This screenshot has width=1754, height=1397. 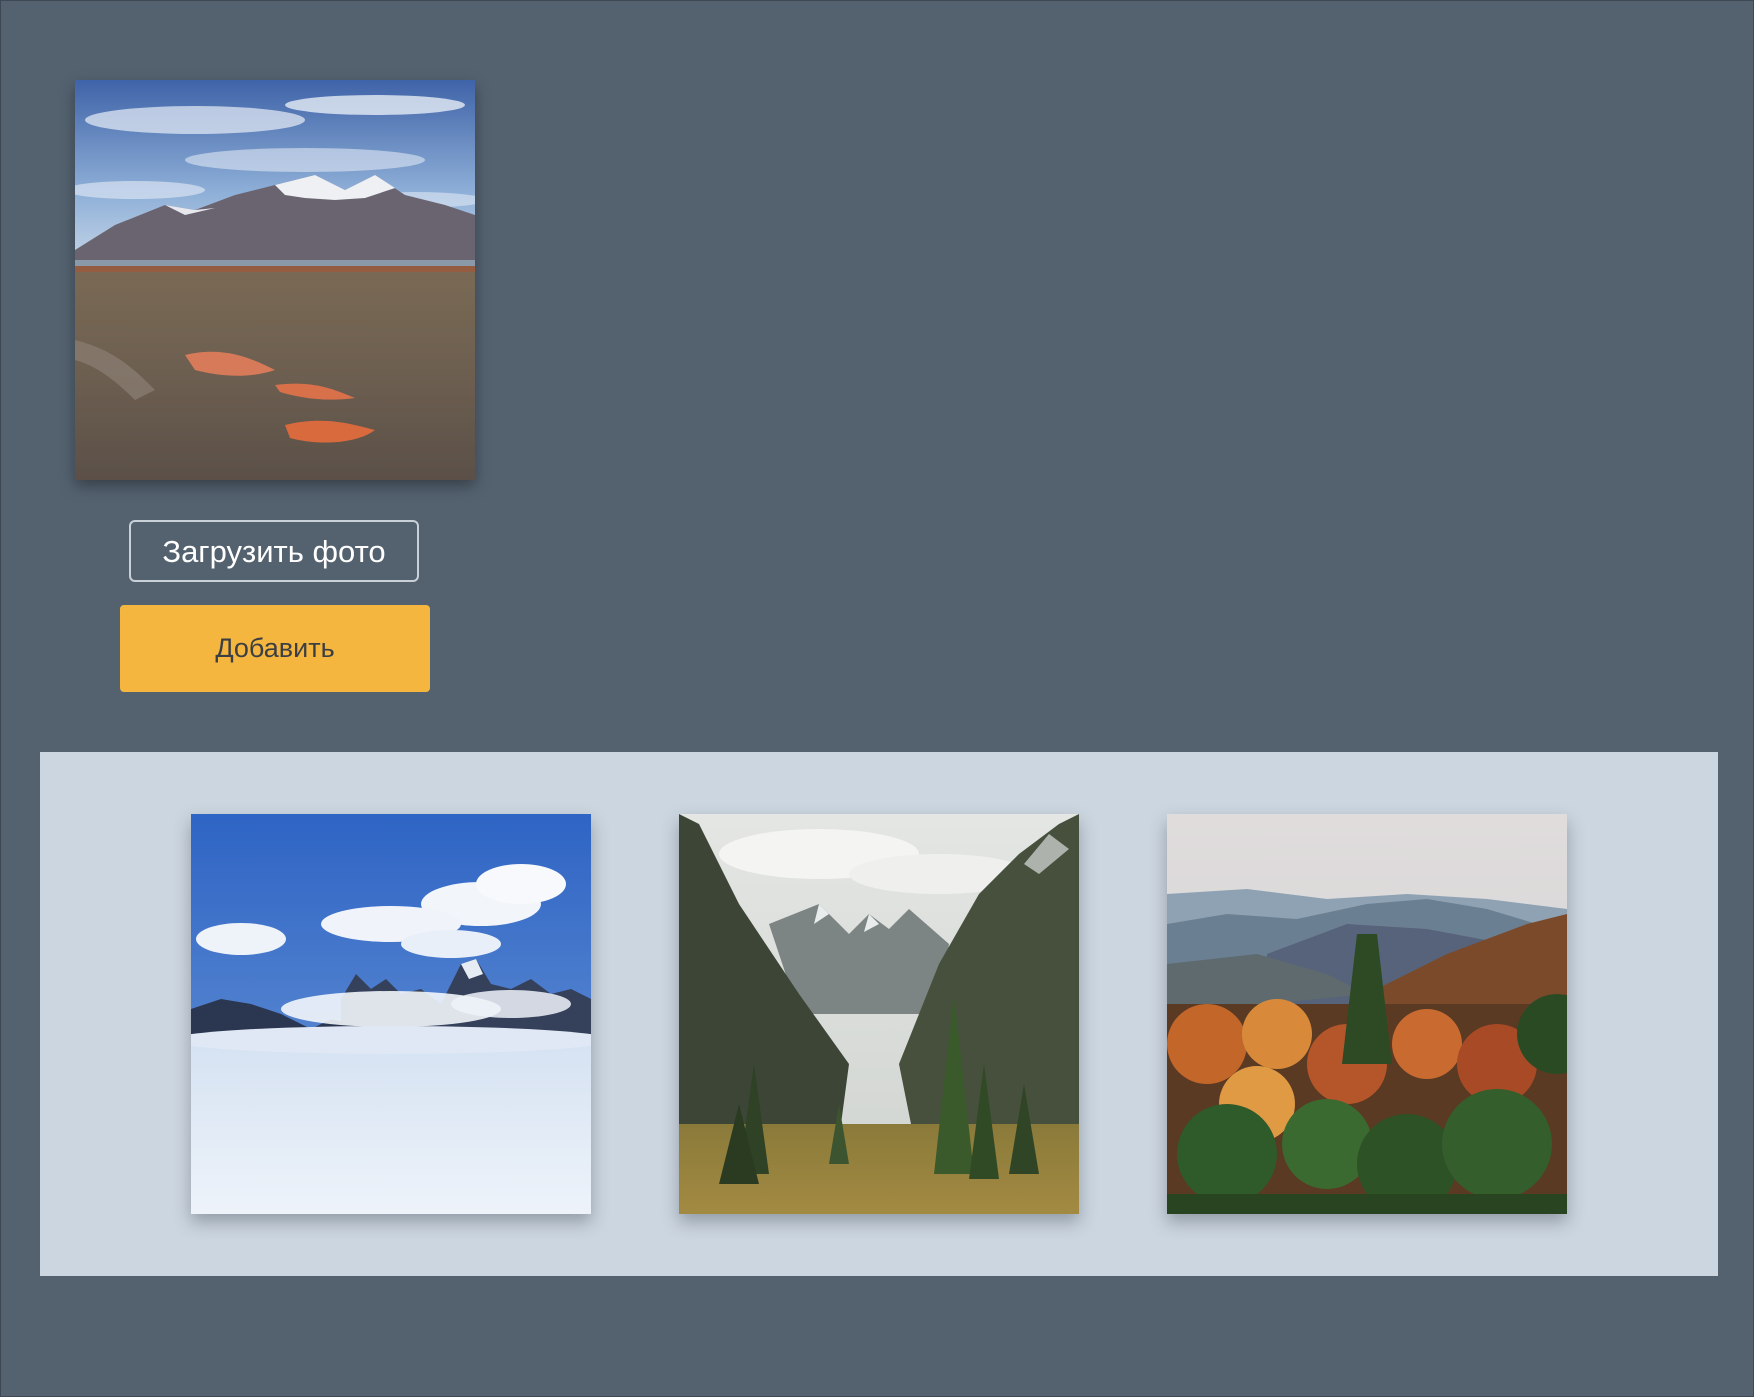 I want to click on autumn-forest-hills-image, so click(x=1367, y=1014).